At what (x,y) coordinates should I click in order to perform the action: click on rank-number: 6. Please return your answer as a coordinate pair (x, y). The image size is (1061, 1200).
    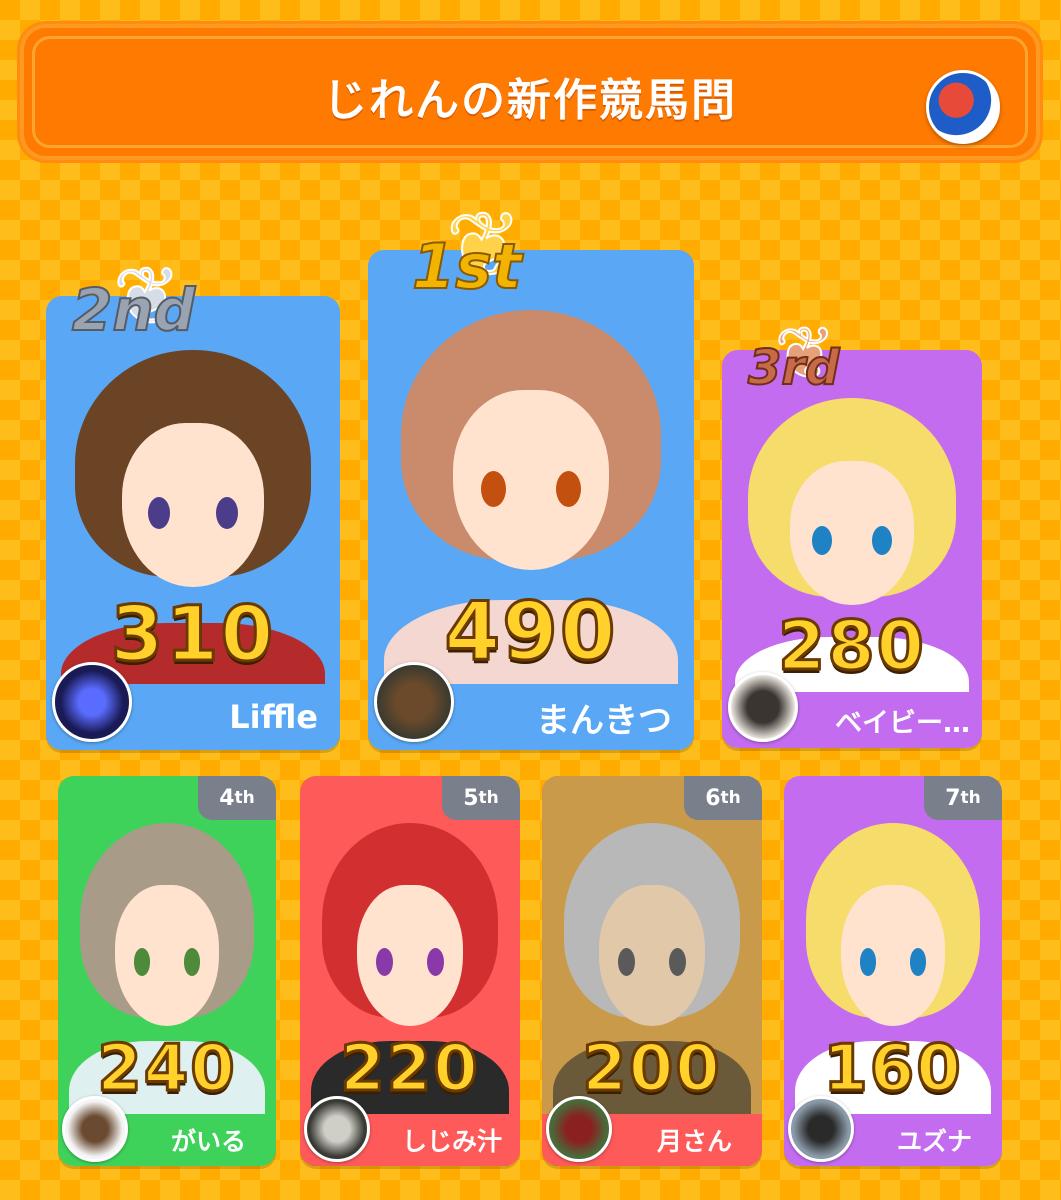
    Looking at the image, I should click on (713, 798).